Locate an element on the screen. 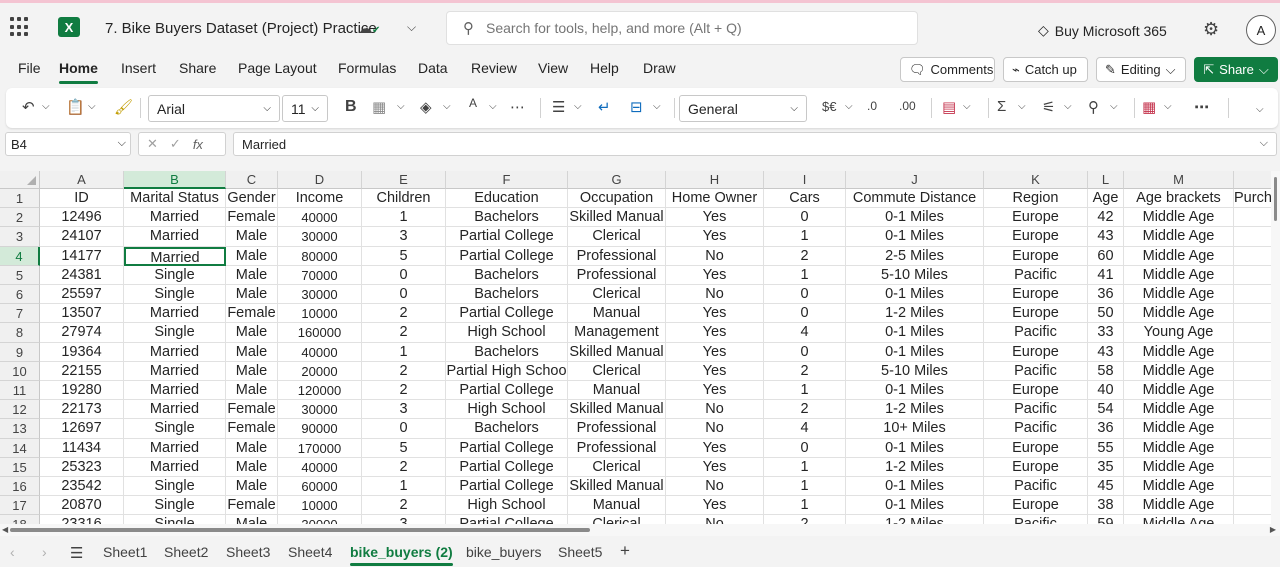 This screenshot has width=1280, height=567. cancel-icon: ✕ is located at coordinates (152, 144).